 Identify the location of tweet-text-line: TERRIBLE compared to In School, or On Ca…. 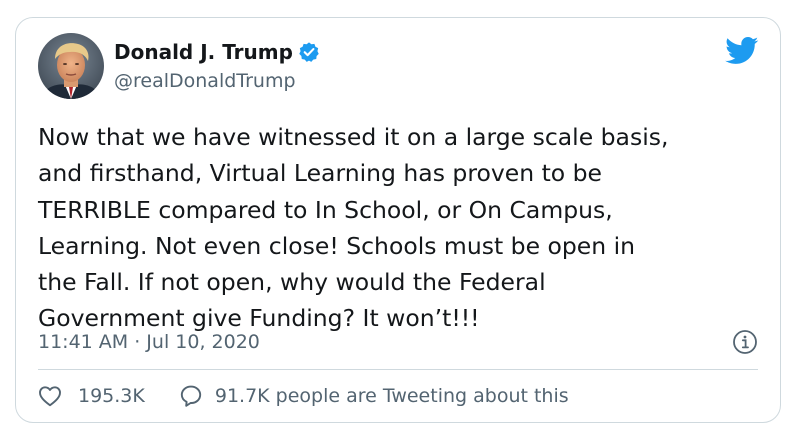
(325, 209).